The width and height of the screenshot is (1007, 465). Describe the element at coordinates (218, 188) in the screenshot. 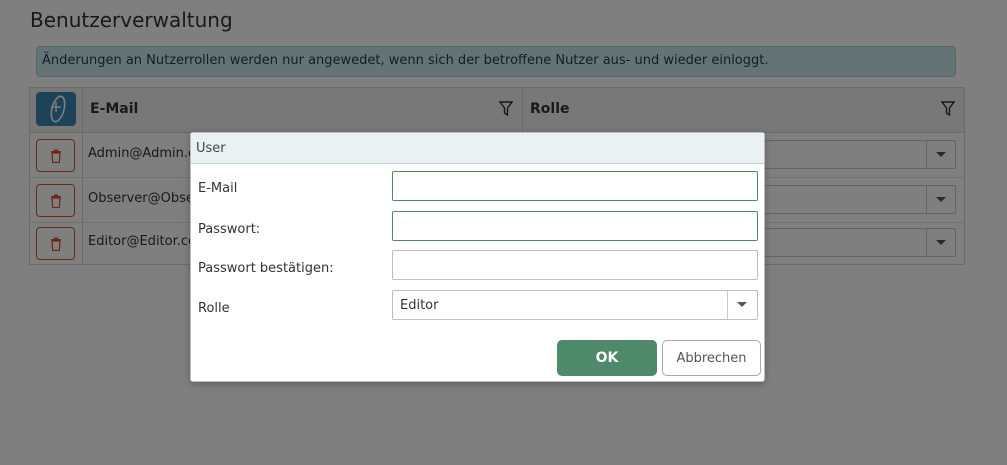

I see `email-label: E-Mail` at that location.